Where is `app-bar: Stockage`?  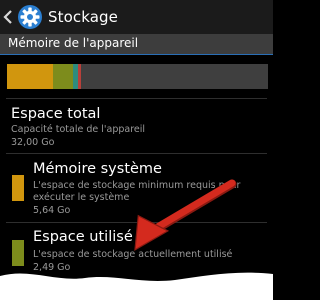 app-bar: Stockage is located at coordinates (136, 17).